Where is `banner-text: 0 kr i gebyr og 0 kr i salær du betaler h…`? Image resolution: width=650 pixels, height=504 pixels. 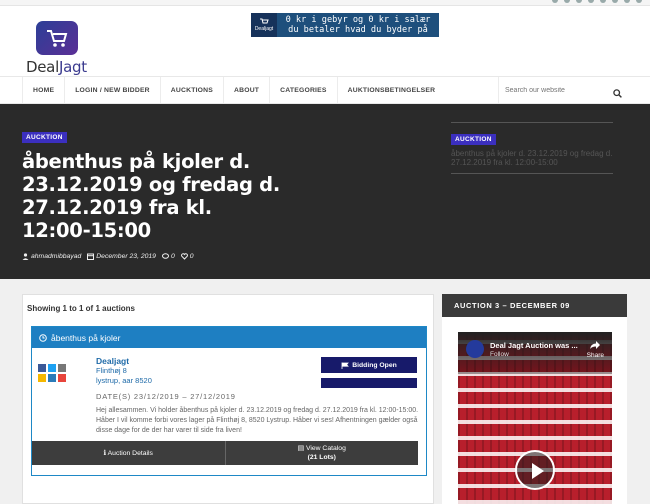 banner-text: 0 kr i gebyr og 0 kr i salær du betaler h… is located at coordinates (358, 25).